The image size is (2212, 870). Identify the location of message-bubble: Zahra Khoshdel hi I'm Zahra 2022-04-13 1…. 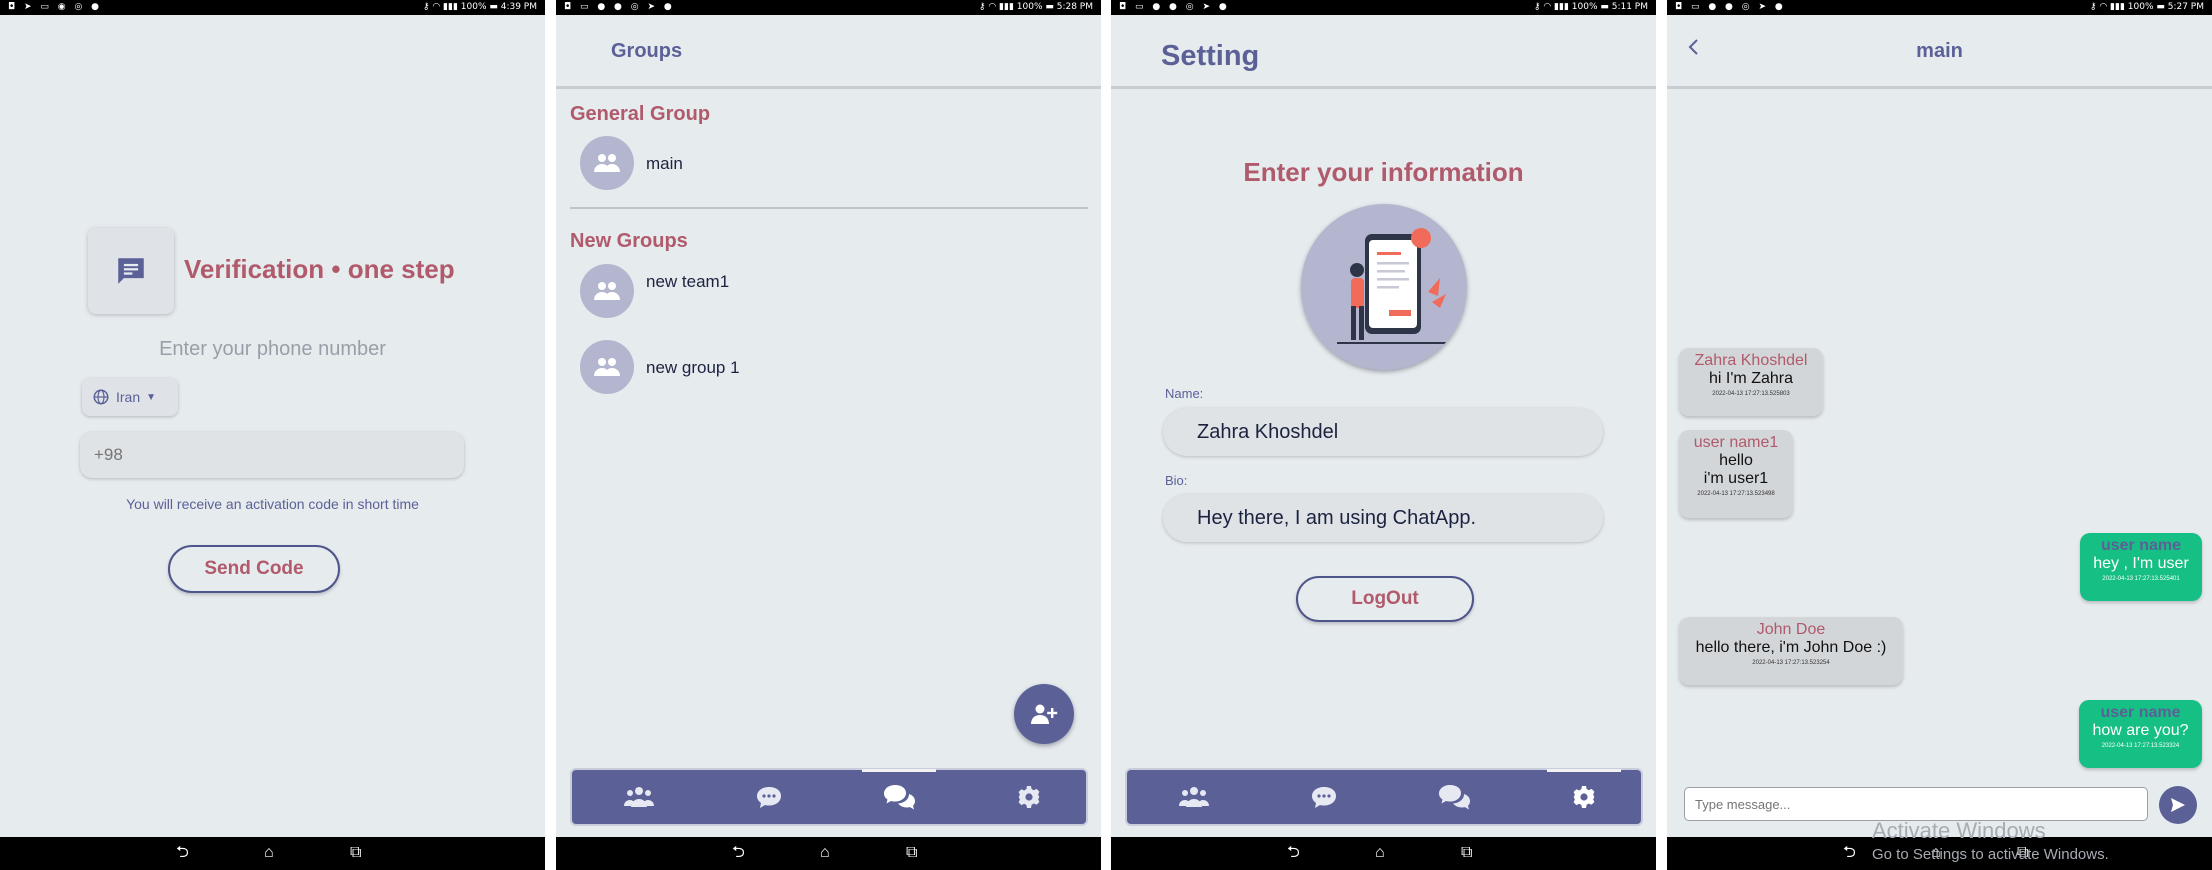
(1751, 382).